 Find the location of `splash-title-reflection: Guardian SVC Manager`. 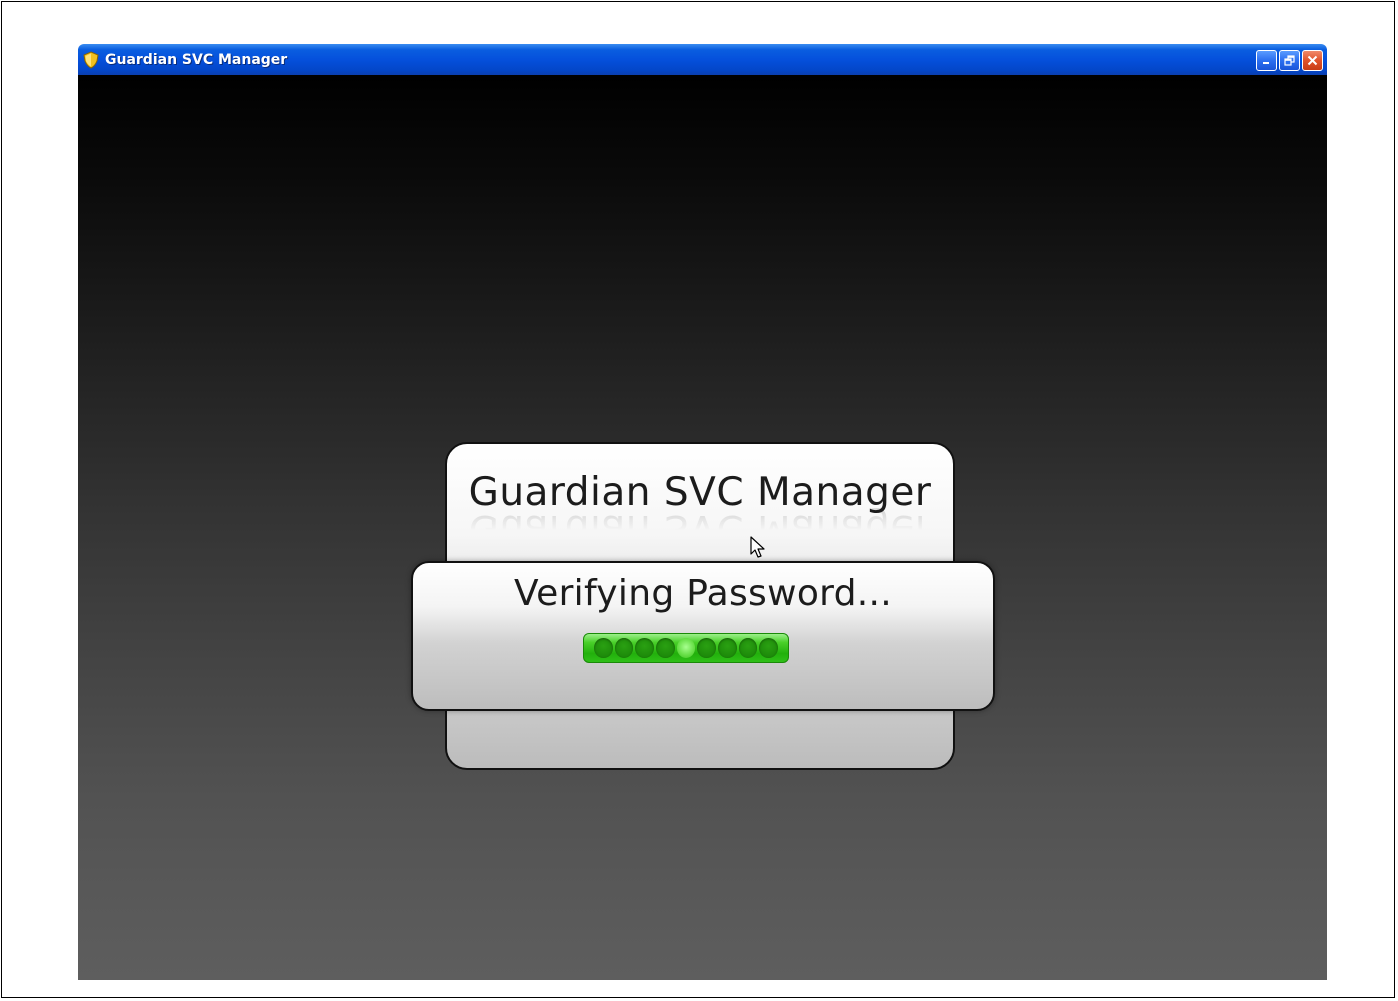

splash-title-reflection: Guardian SVC Manager is located at coordinates (700, 528).